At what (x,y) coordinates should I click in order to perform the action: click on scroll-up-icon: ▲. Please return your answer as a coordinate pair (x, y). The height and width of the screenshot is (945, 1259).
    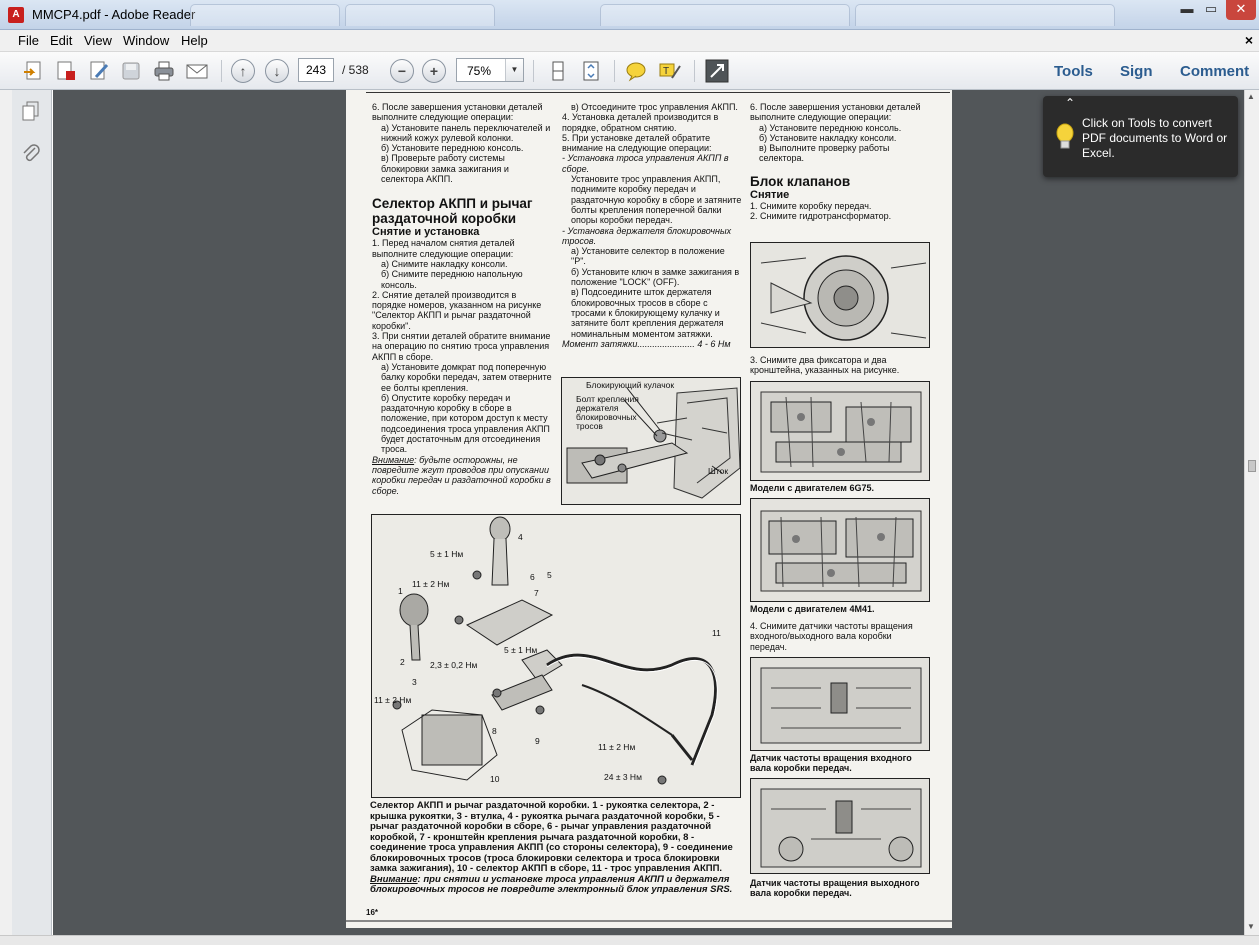
    Looking at the image, I should click on (1251, 96).